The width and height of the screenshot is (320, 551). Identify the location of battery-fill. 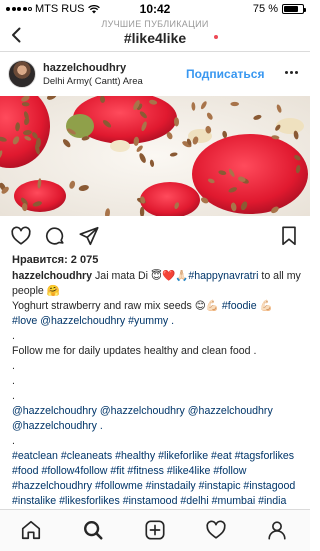
(291, 9).